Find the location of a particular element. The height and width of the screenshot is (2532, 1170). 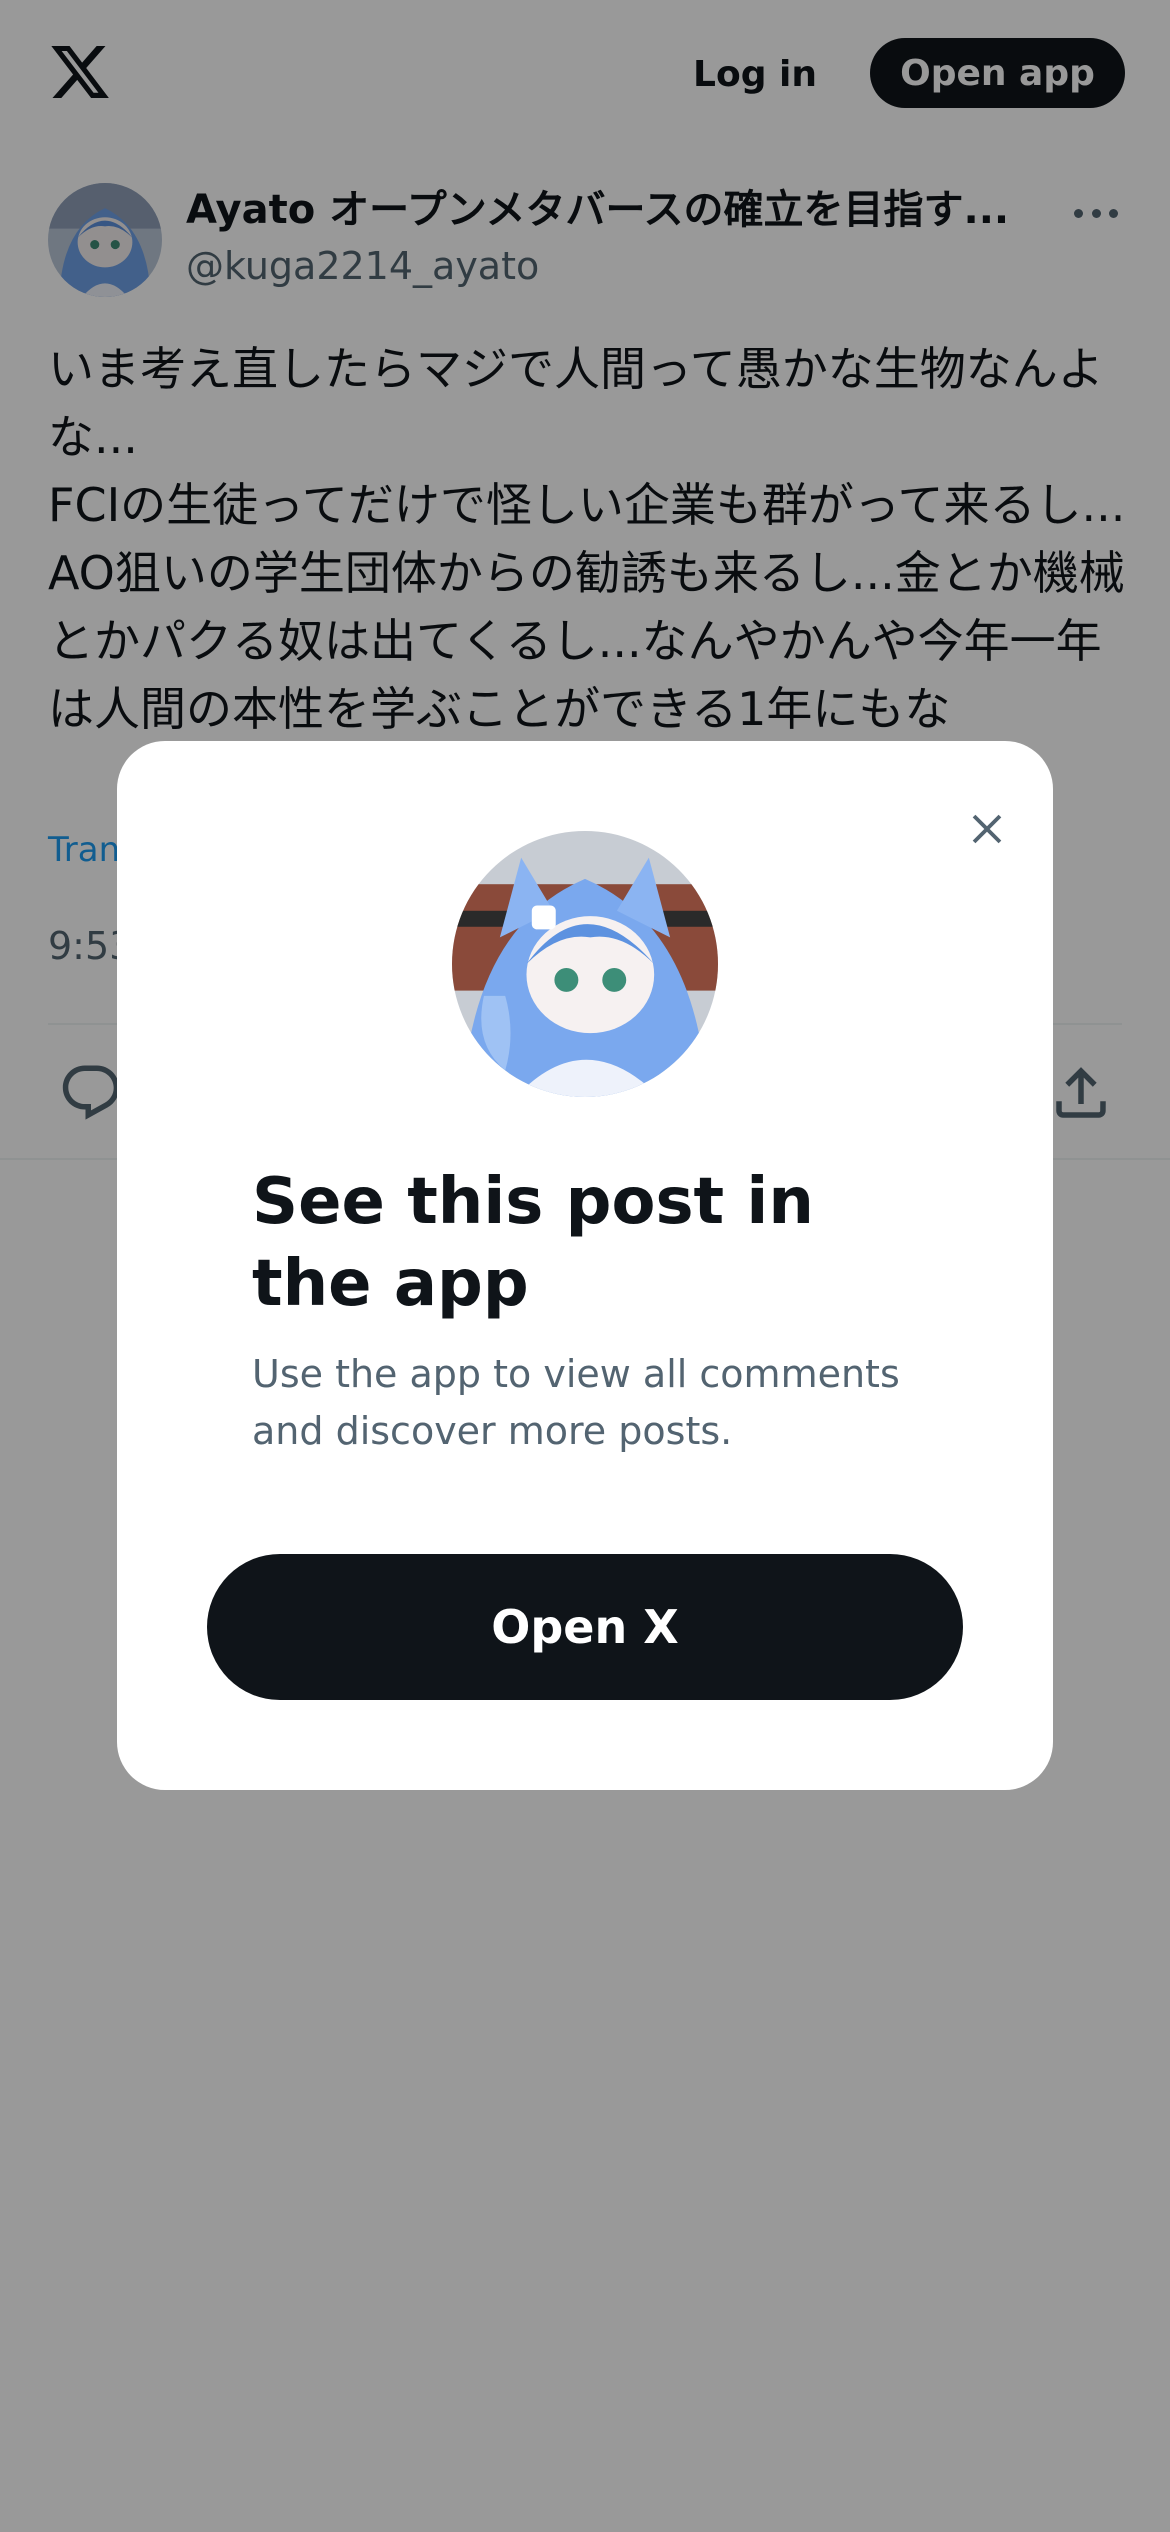

dialog-title: See this post in the app is located at coordinates (533, 1243).